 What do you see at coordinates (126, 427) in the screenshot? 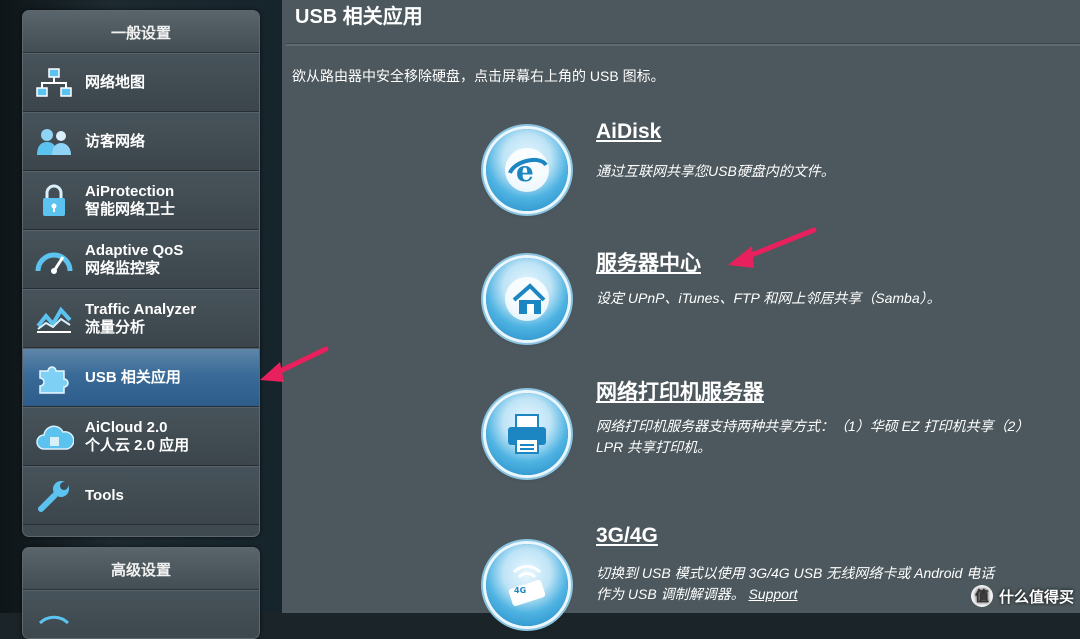
I see `sidebar-item-label: AiCloud 2.0` at bounding box center [126, 427].